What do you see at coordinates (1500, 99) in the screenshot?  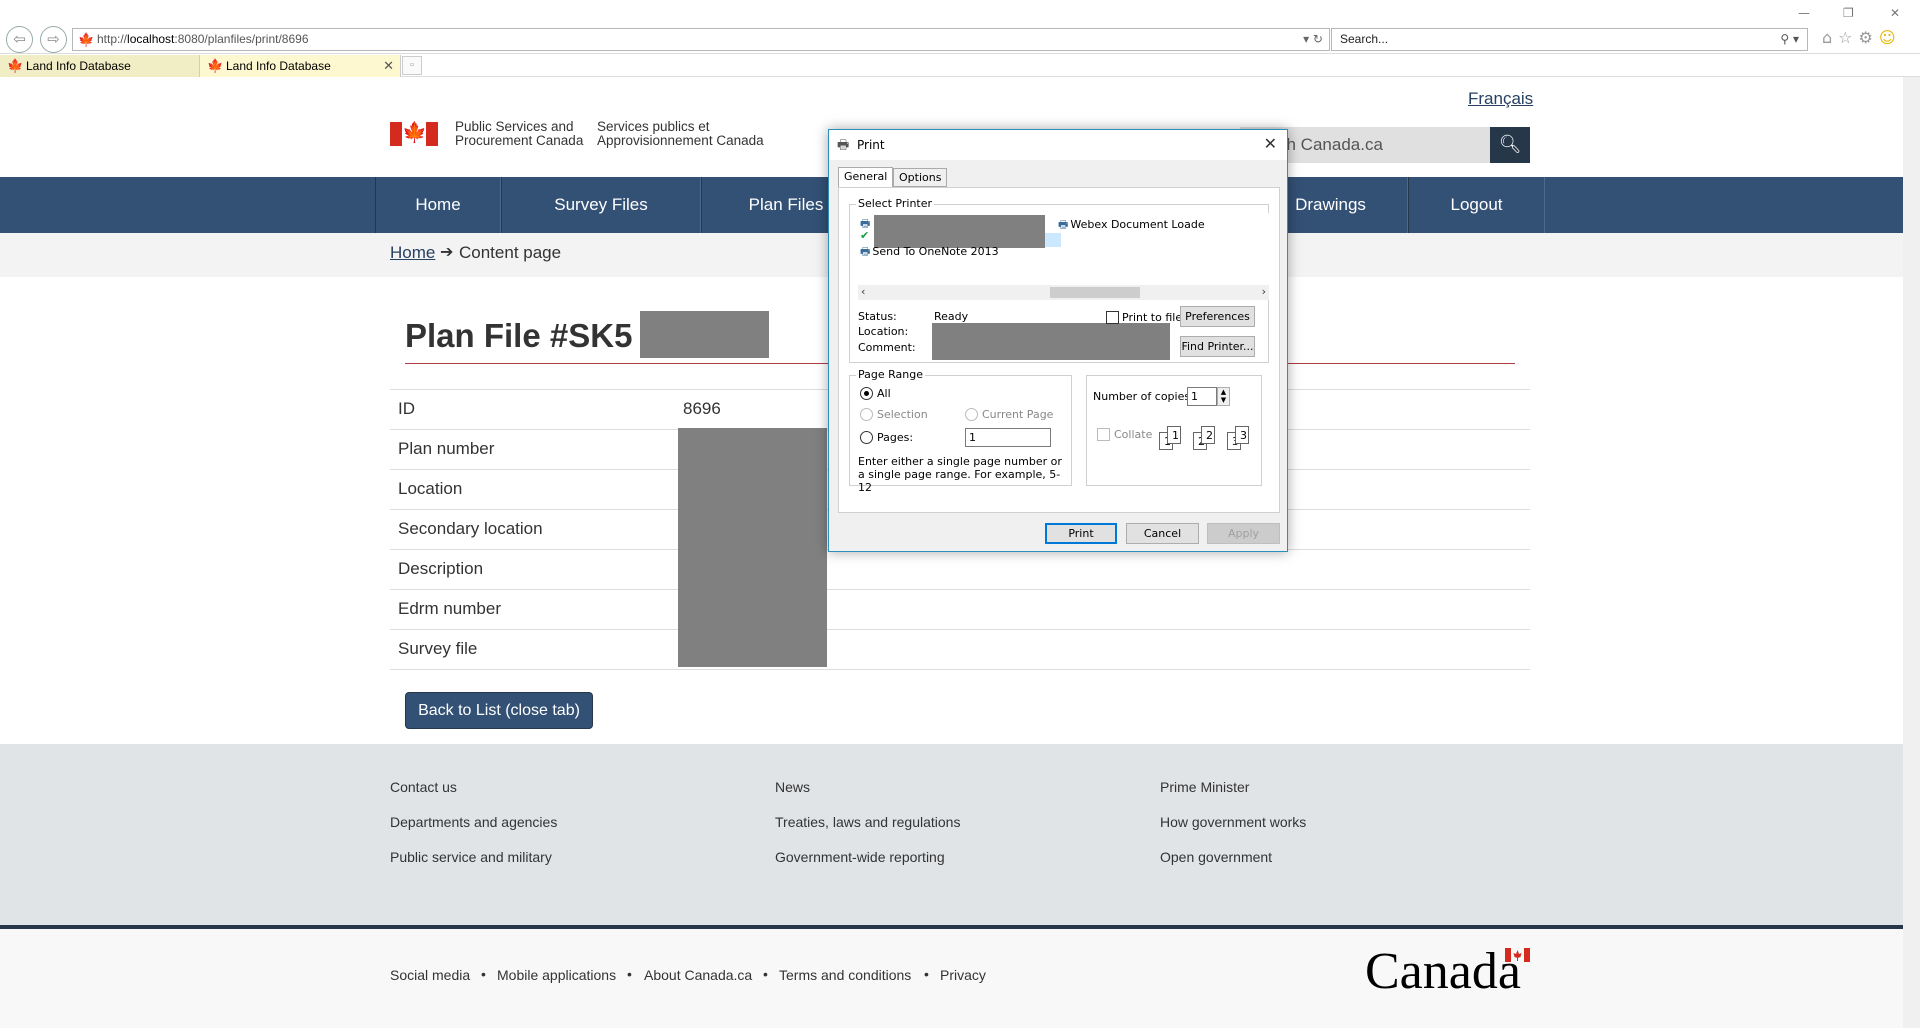 I see `language-toggle-link: Français` at bounding box center [1500, 99].